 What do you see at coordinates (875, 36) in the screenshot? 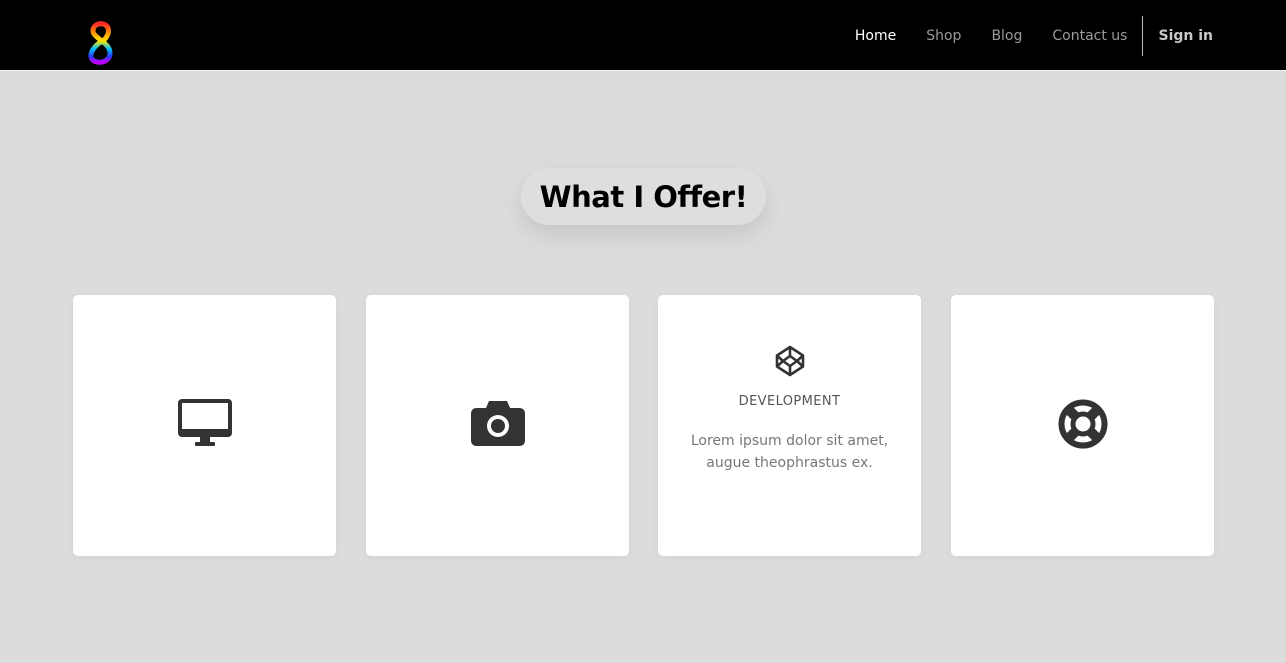
I see `nav-link-home: Home` at bounding box center [875, 36].